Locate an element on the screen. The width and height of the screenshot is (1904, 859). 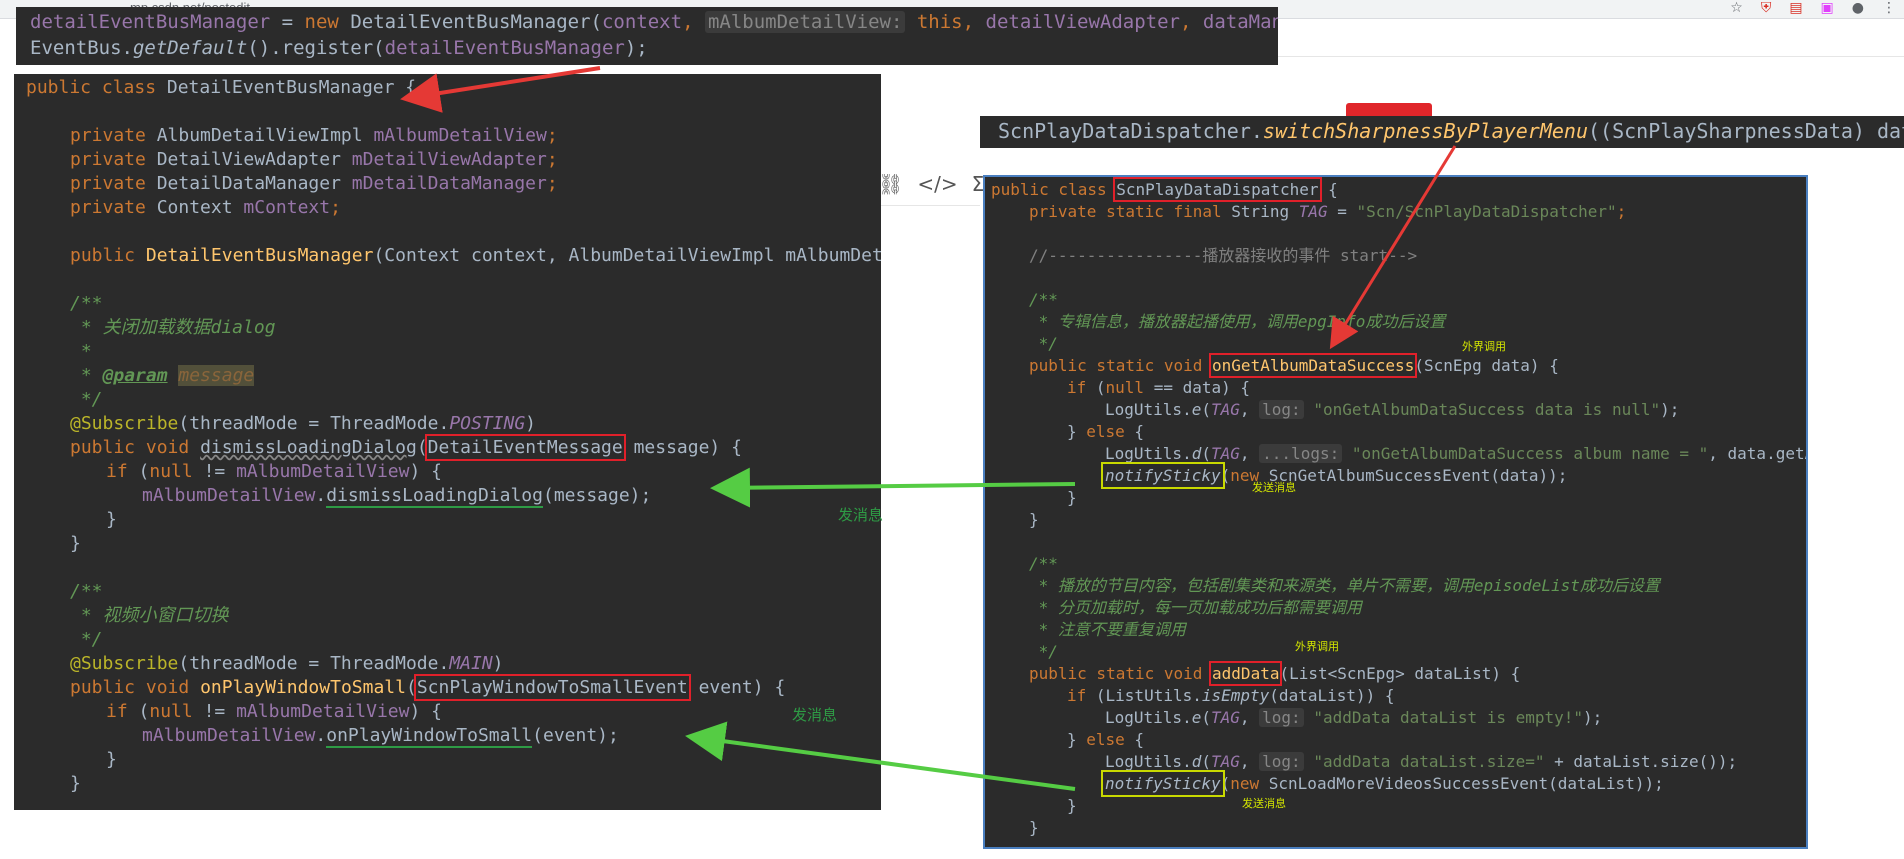
code-line: if (null == data) { is located at coordinates (1158, 388).